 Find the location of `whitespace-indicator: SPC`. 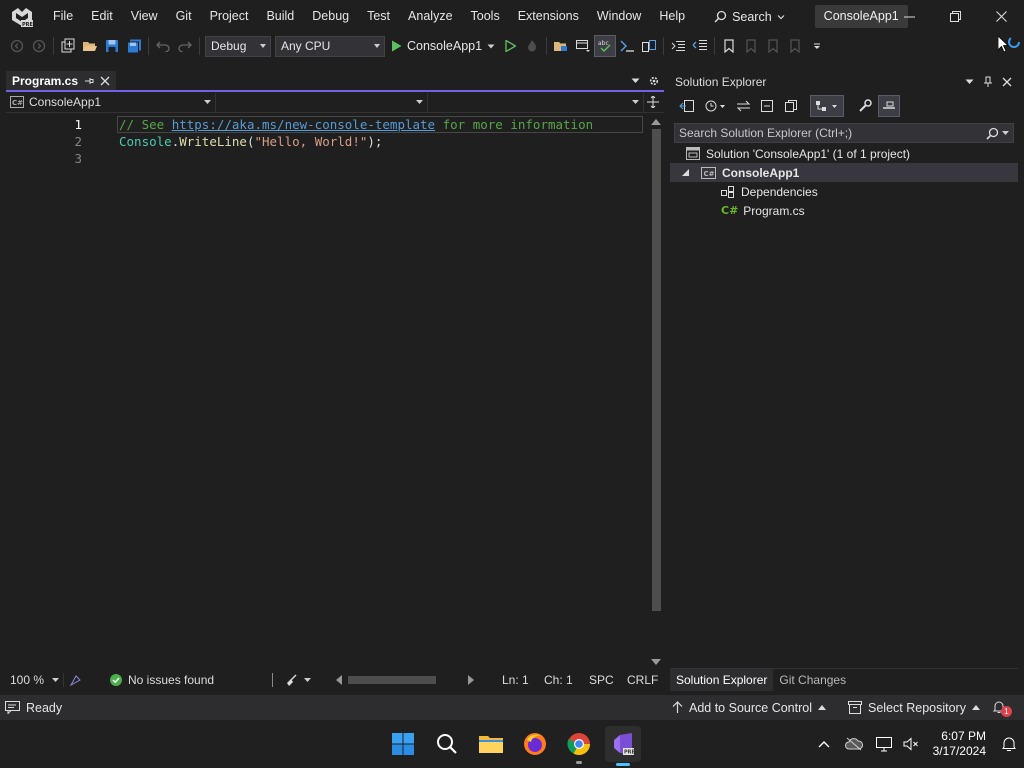

whitespace-indicator: SPC is located at coordinates (601, 680).